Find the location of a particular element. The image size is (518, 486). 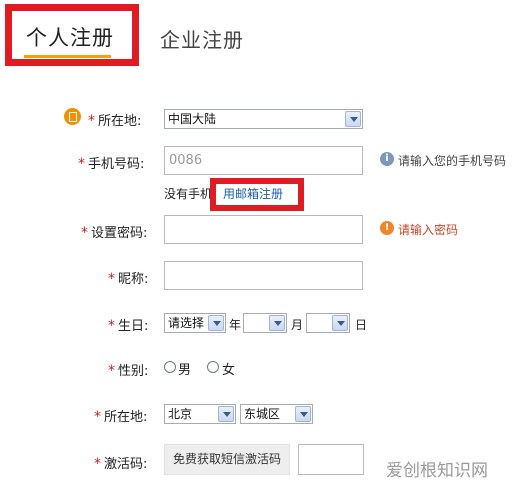

year-unit: 年 is located at coordinates (235, 325).